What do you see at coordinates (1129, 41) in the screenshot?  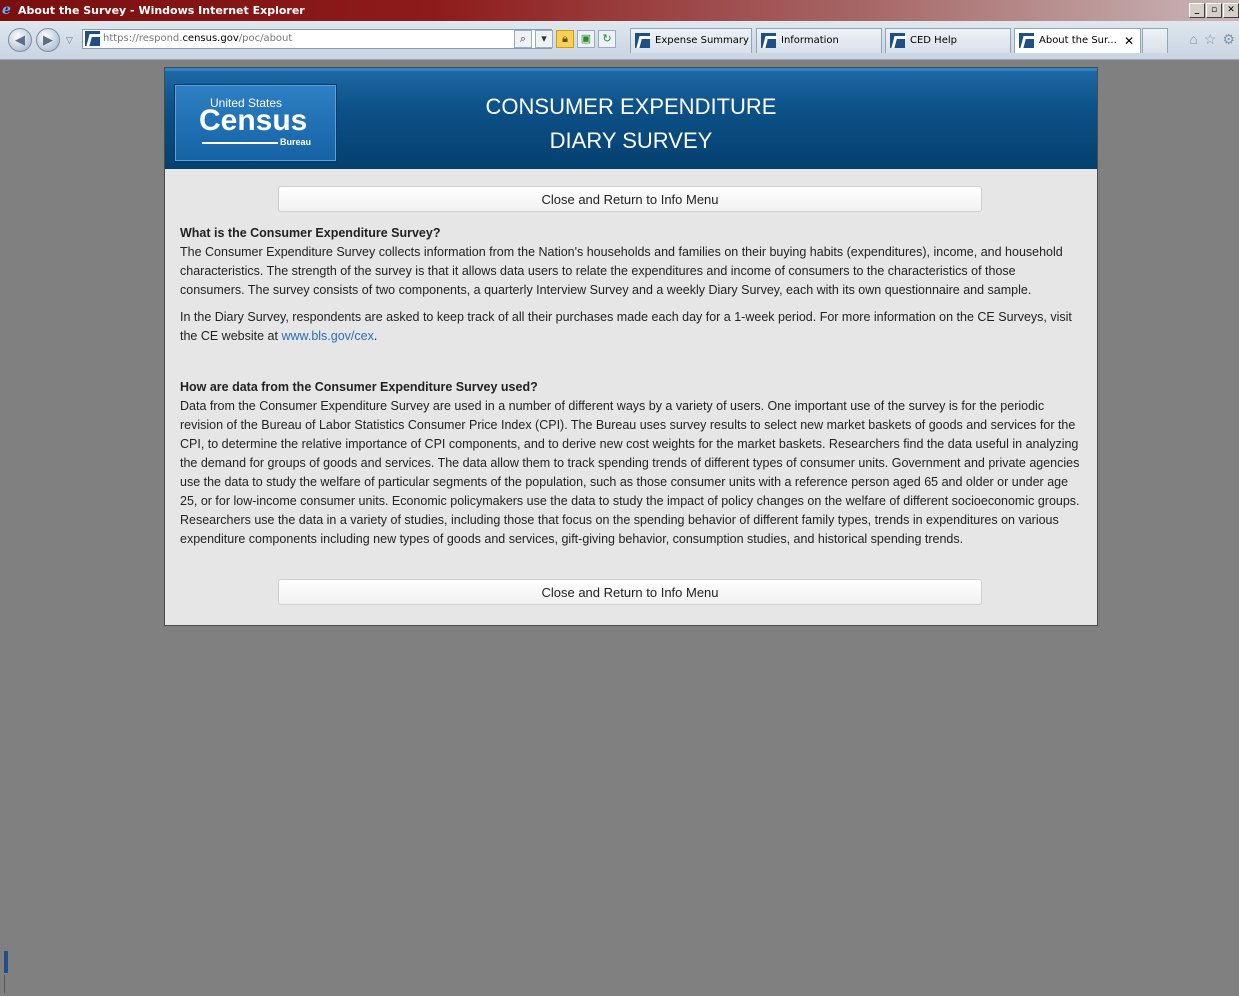 I see `tab-close-icon: ✕` at bounding box center [1129, 41].